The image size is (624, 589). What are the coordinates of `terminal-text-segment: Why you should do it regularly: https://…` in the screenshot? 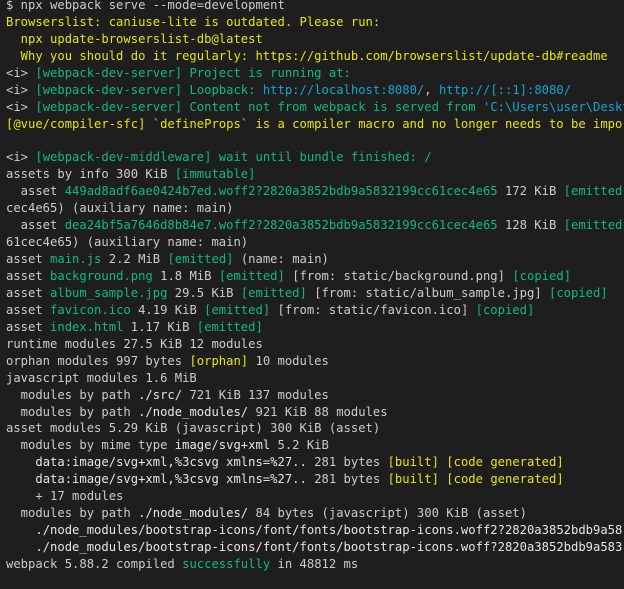 It's located at (307, 55).